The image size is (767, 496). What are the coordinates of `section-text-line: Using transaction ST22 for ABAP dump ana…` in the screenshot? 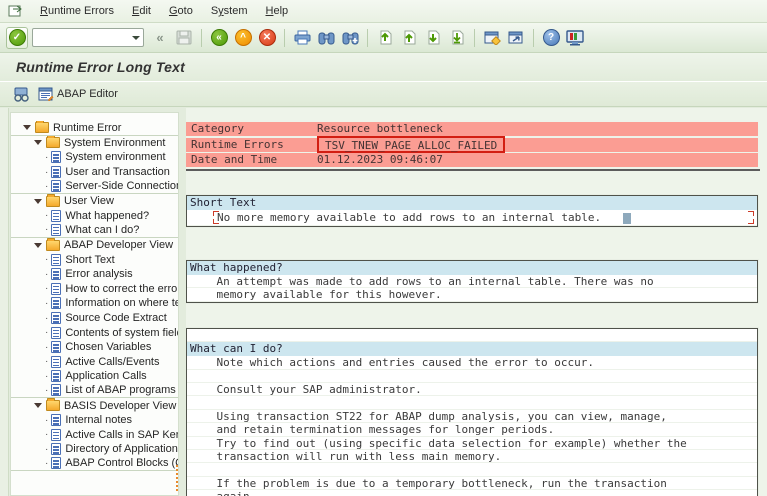 It's located at (472, 417).